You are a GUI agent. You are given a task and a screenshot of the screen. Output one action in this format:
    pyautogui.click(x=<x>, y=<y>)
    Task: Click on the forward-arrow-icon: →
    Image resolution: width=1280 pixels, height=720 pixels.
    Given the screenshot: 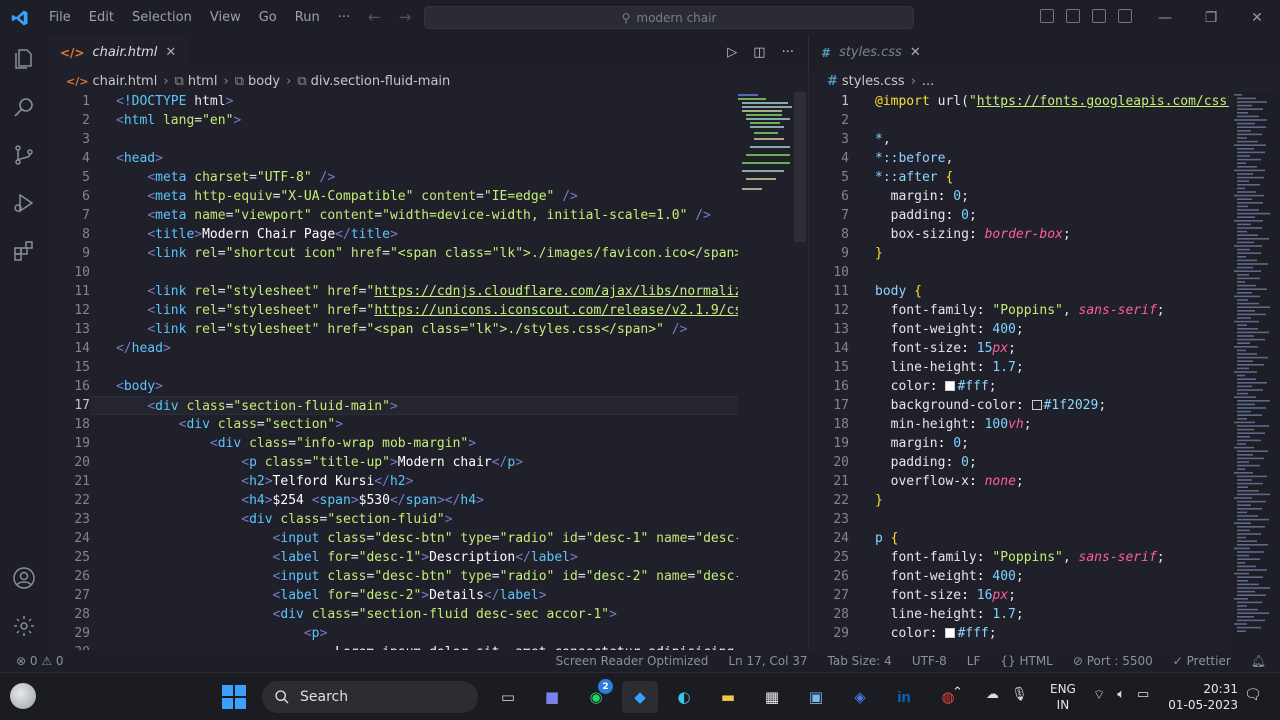 What is the action you would take?
    pyautogui.click(x=405, y=17)
    